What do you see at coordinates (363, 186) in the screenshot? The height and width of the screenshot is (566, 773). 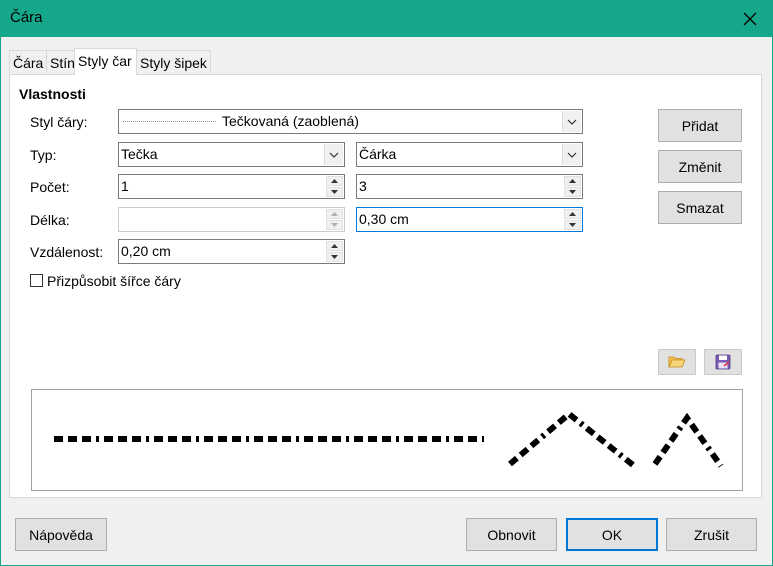 I see `count-value-2: 3` at bounding box center [363, 186].